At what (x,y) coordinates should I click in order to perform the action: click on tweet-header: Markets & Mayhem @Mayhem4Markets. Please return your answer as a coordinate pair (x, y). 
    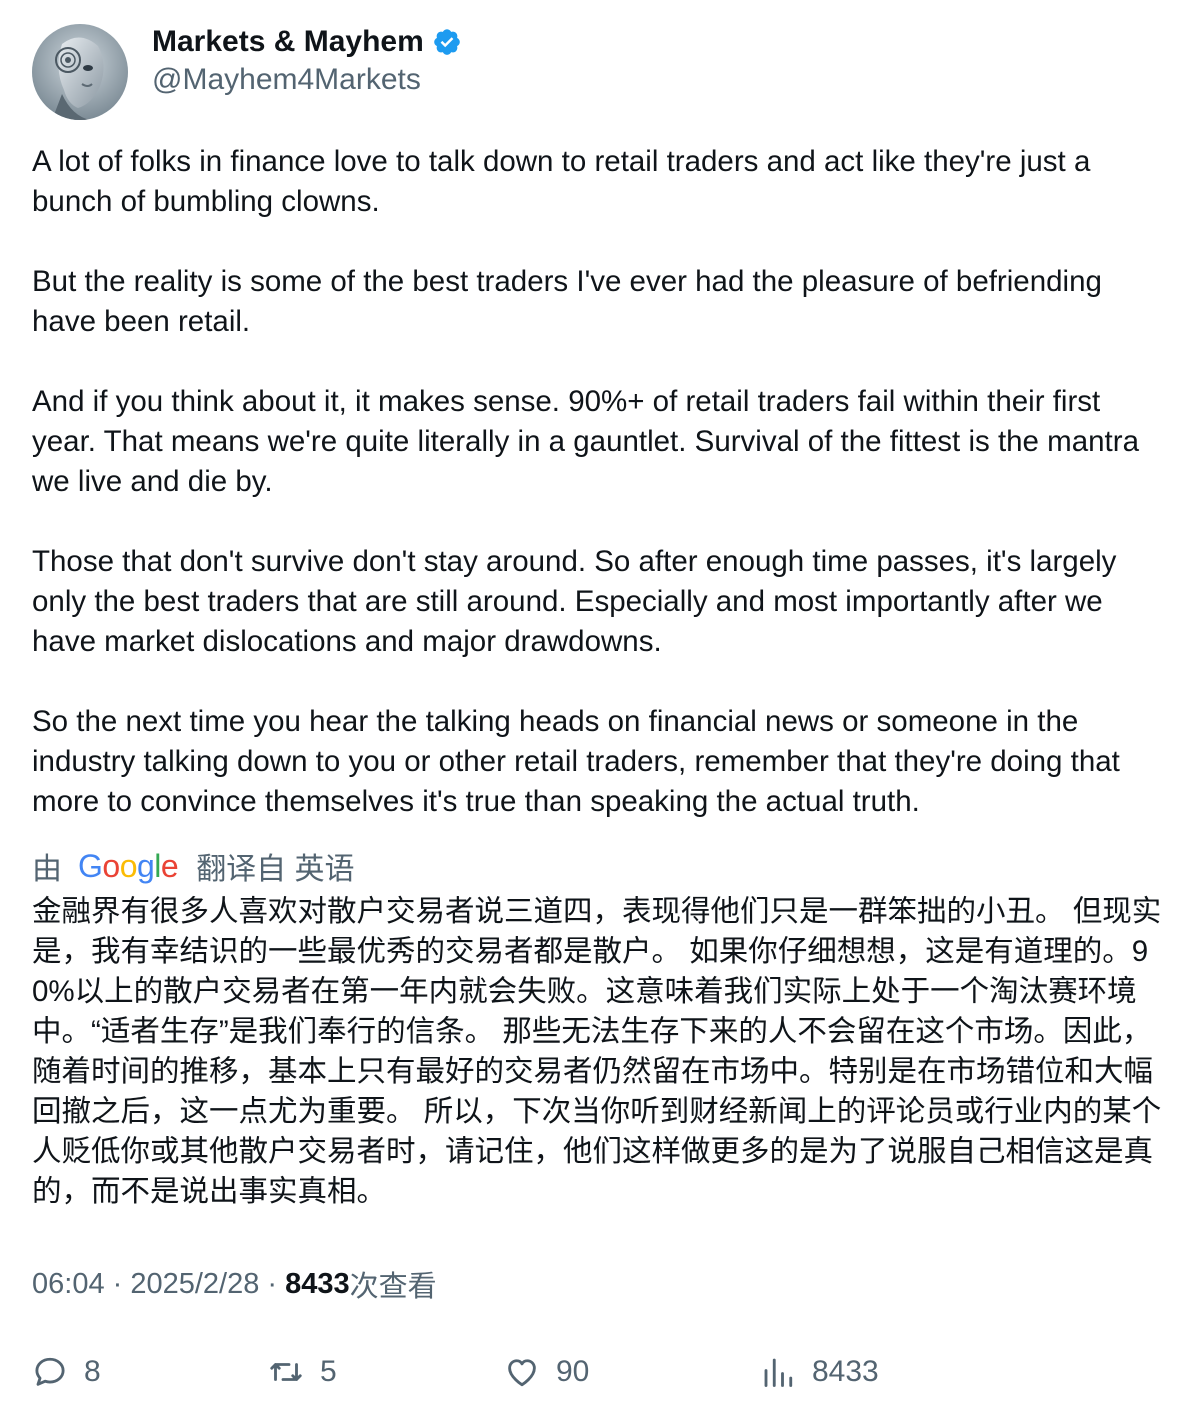
    Looking at the image, I should click on (600, 72).